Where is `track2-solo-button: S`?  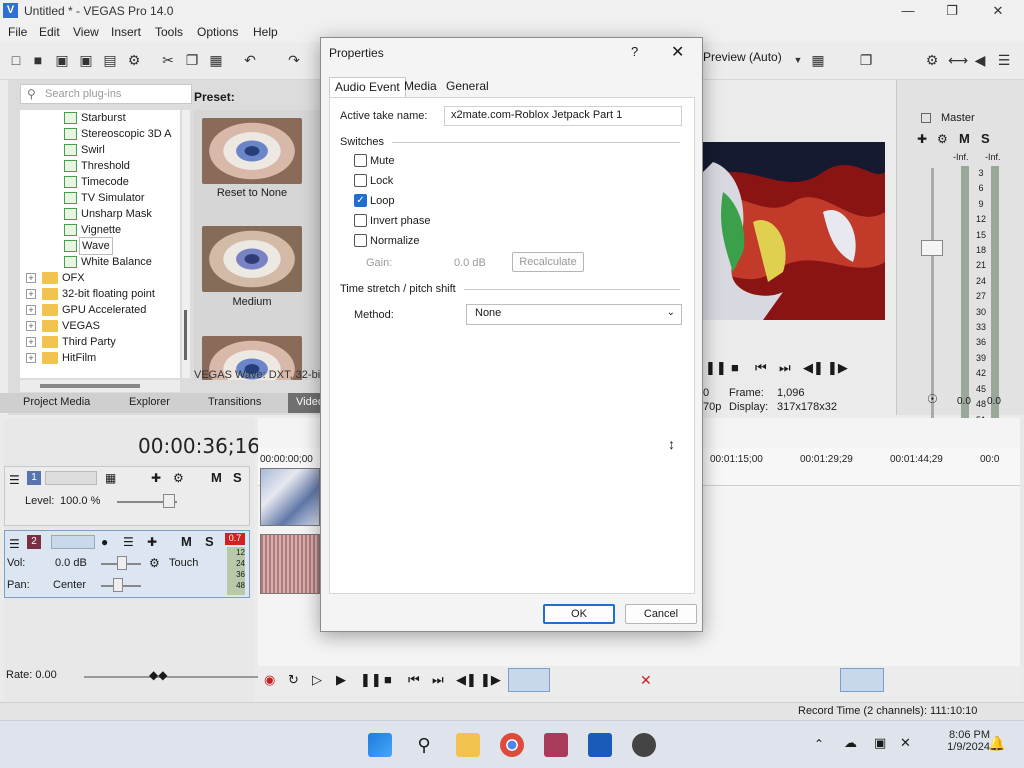 track2-solo-button: S is located at coordinates (209, 541).